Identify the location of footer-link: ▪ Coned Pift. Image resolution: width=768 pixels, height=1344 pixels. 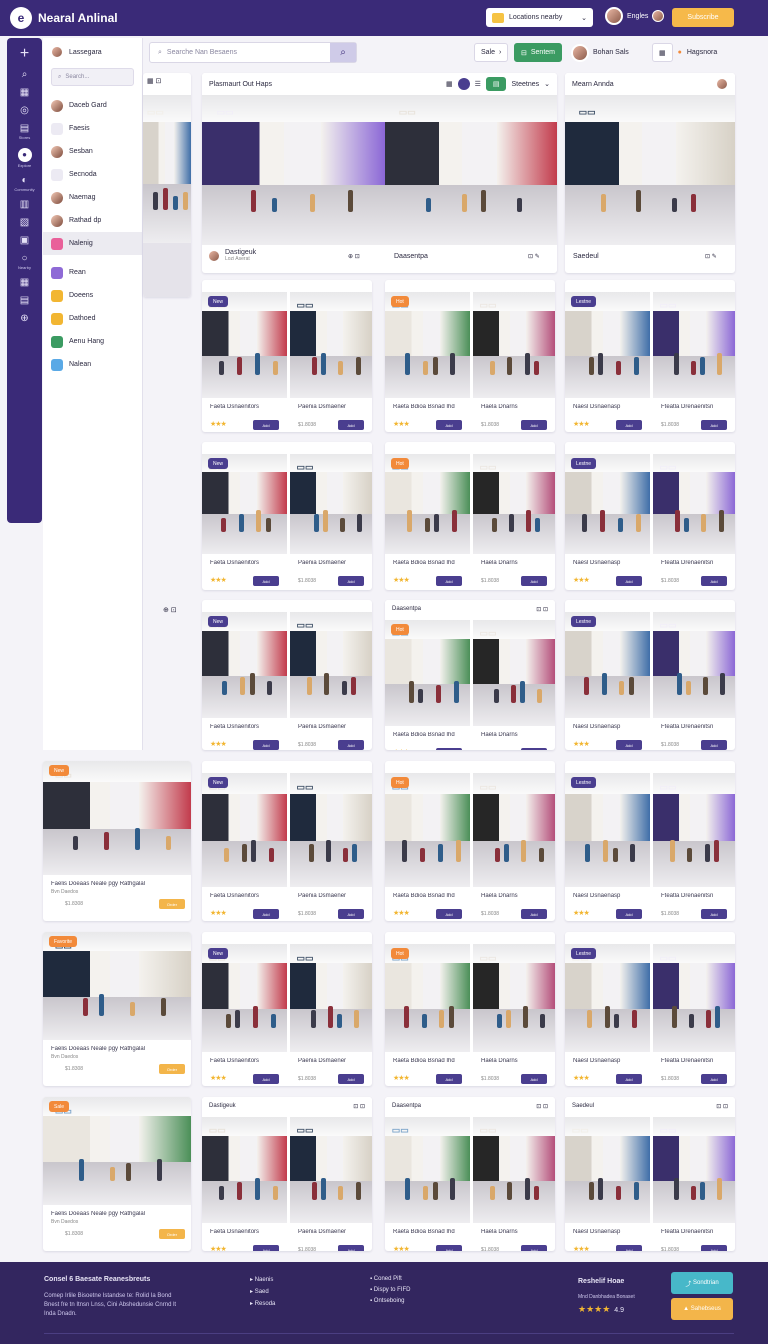
(390, 1279).